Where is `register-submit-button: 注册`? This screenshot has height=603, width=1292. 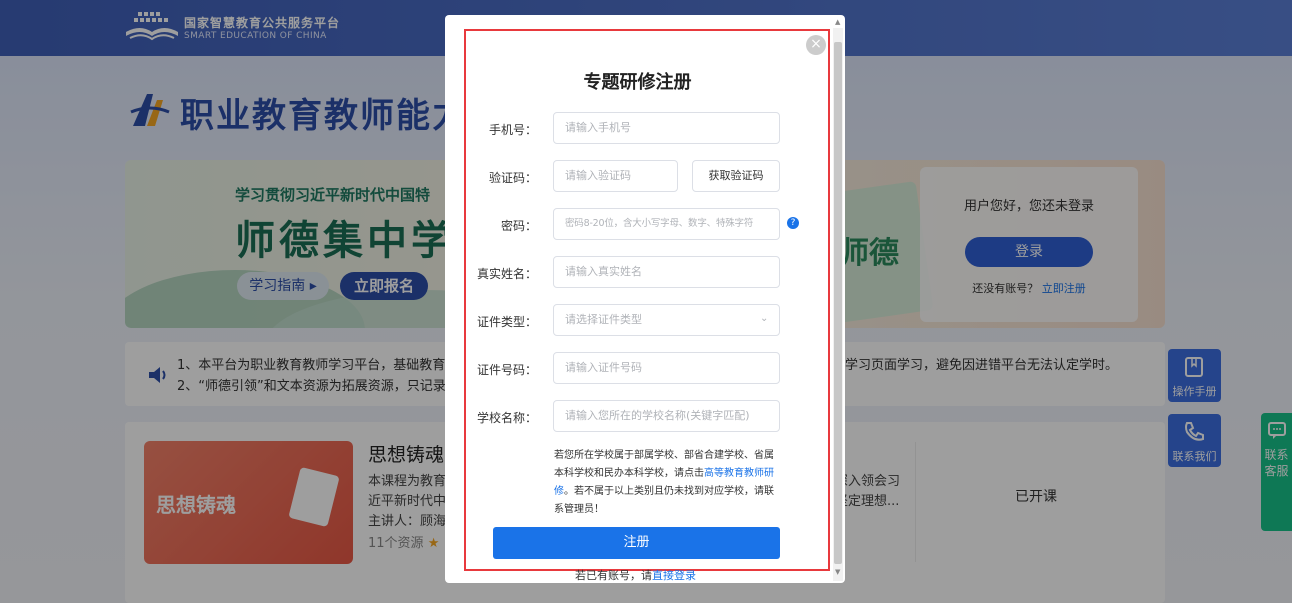
register-submit-button: 注册 is located at coordinates (636, 543).